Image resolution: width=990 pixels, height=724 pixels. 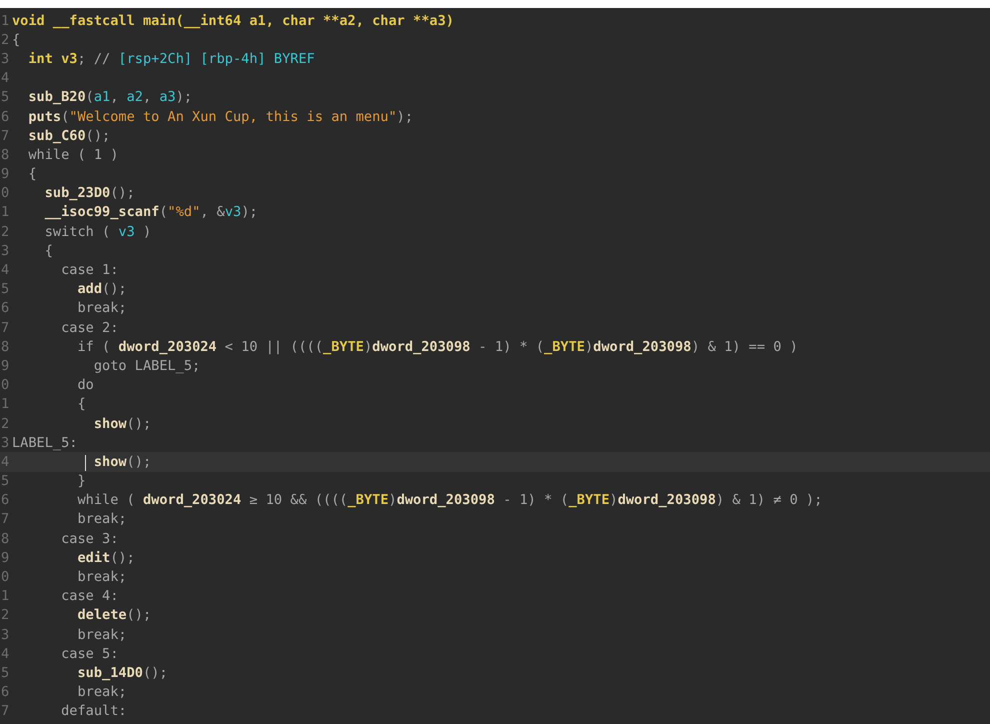 I want to click on code-line: case 2:, so click(x=89, y=328).